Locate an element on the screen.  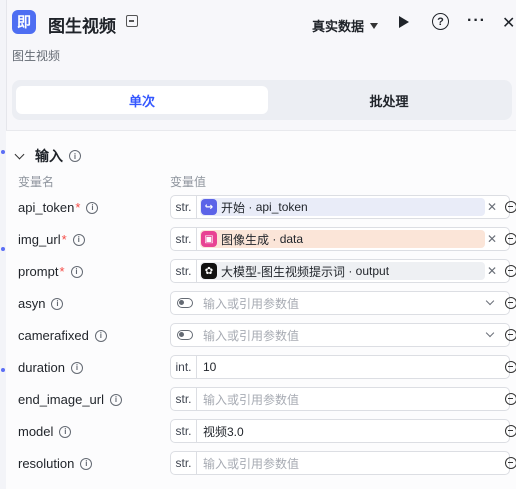
mode-tabs: 单次 批处理 is located at coordinates (262, 100).